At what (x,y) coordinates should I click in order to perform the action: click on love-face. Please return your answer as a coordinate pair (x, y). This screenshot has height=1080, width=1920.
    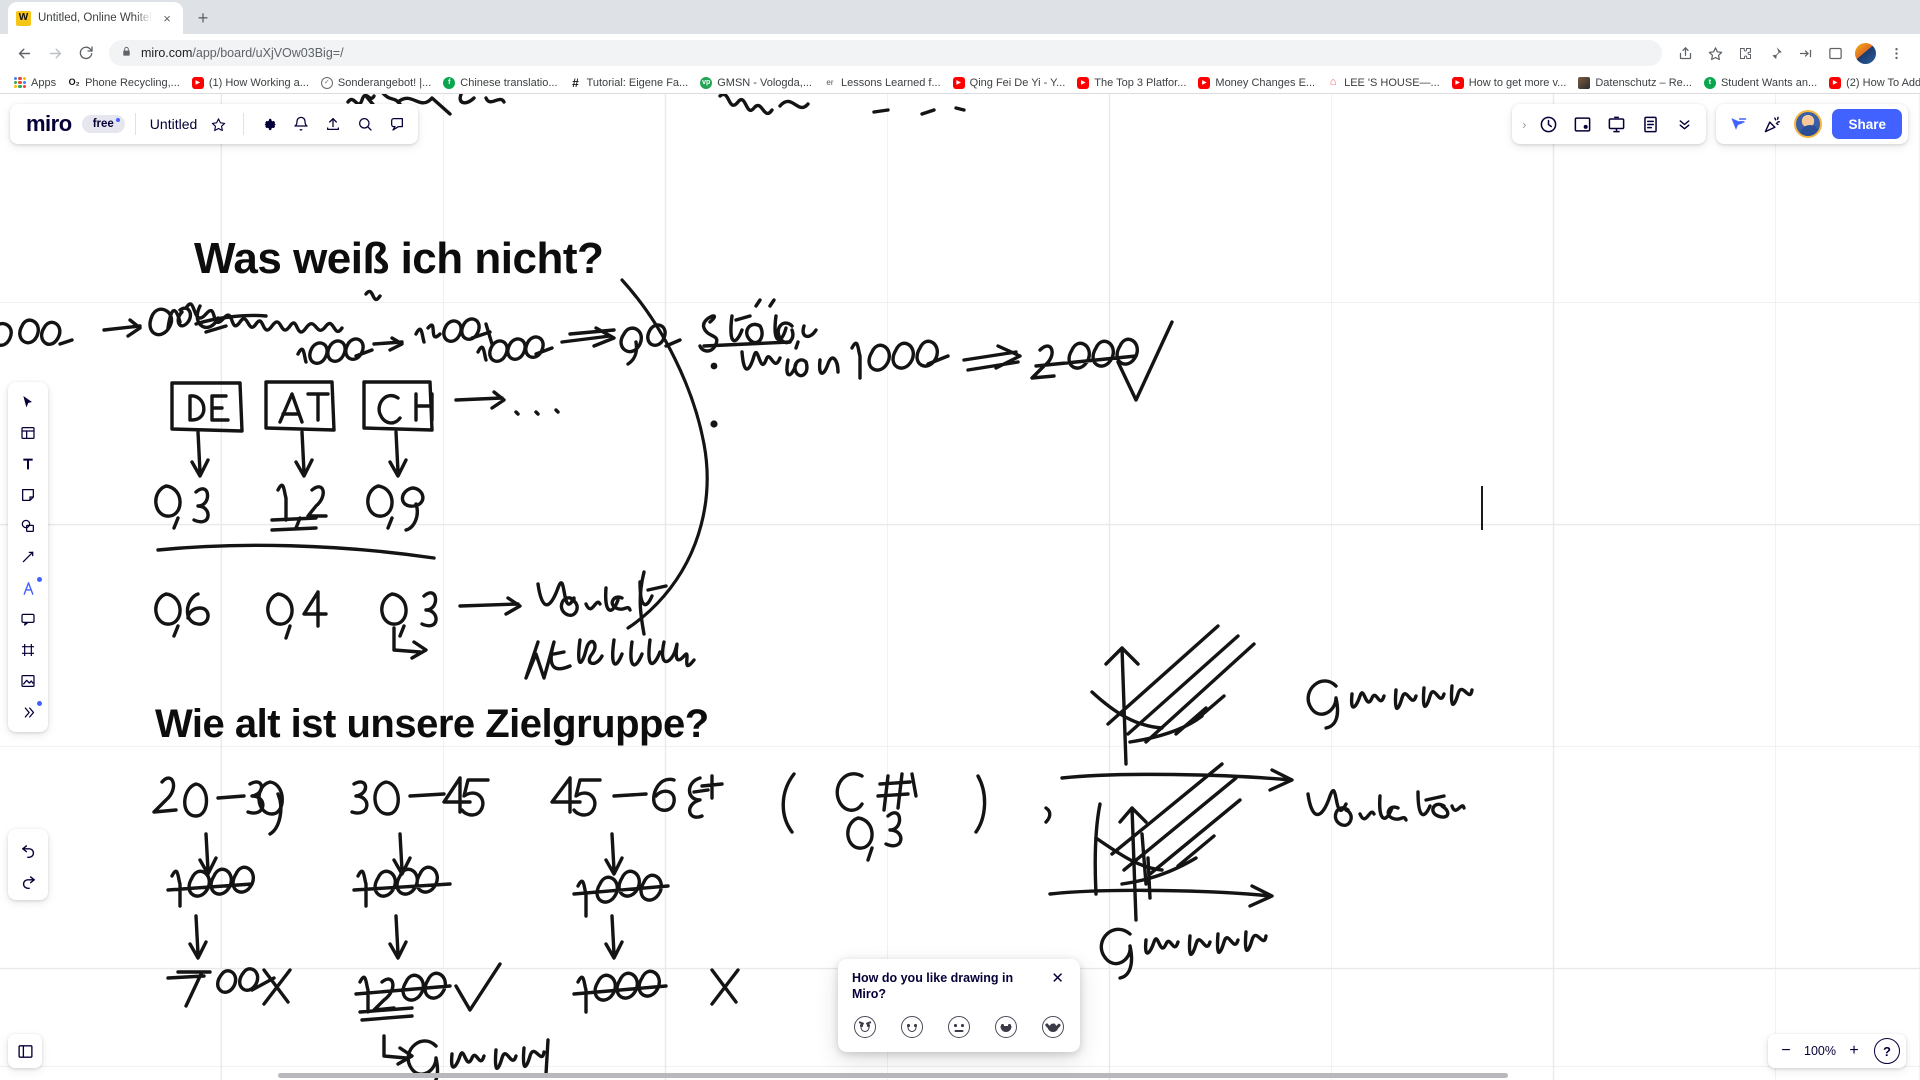
    Looking at the image, I should click on (1053, 1027).